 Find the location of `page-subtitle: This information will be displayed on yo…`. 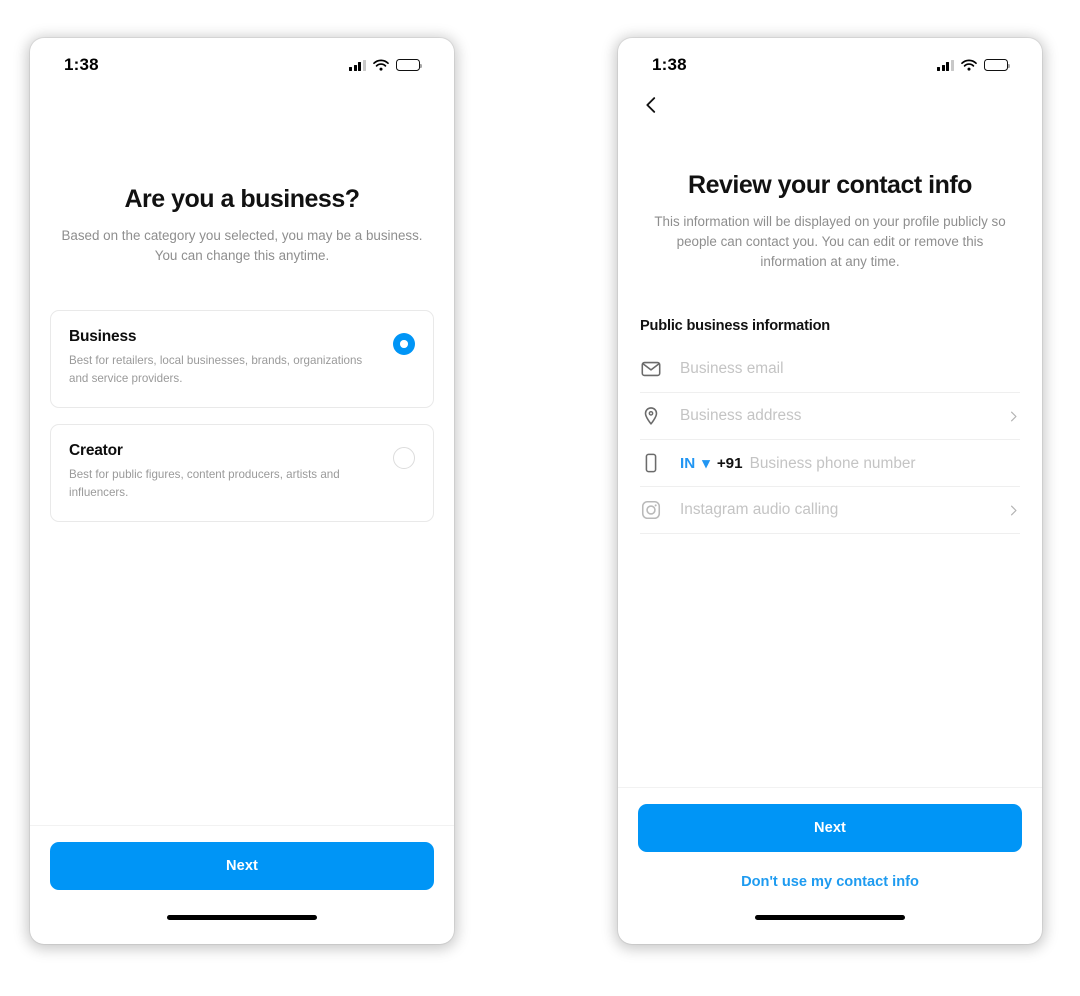

page-subtitle: This information will be displayed on yo… is located at coordinates (830, 242).